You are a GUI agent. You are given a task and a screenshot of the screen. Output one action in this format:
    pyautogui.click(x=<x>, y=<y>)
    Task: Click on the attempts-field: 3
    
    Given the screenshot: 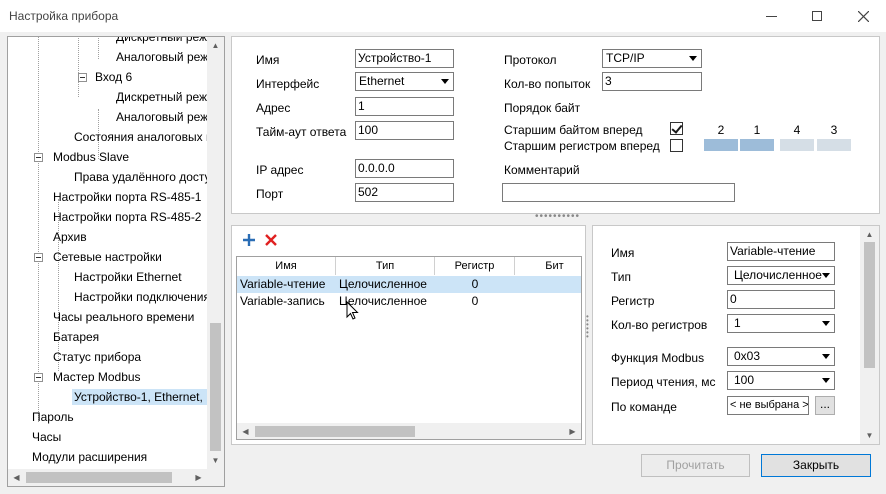 What is the action you would take?
    pyautogui.click(x=652, y=81)
    